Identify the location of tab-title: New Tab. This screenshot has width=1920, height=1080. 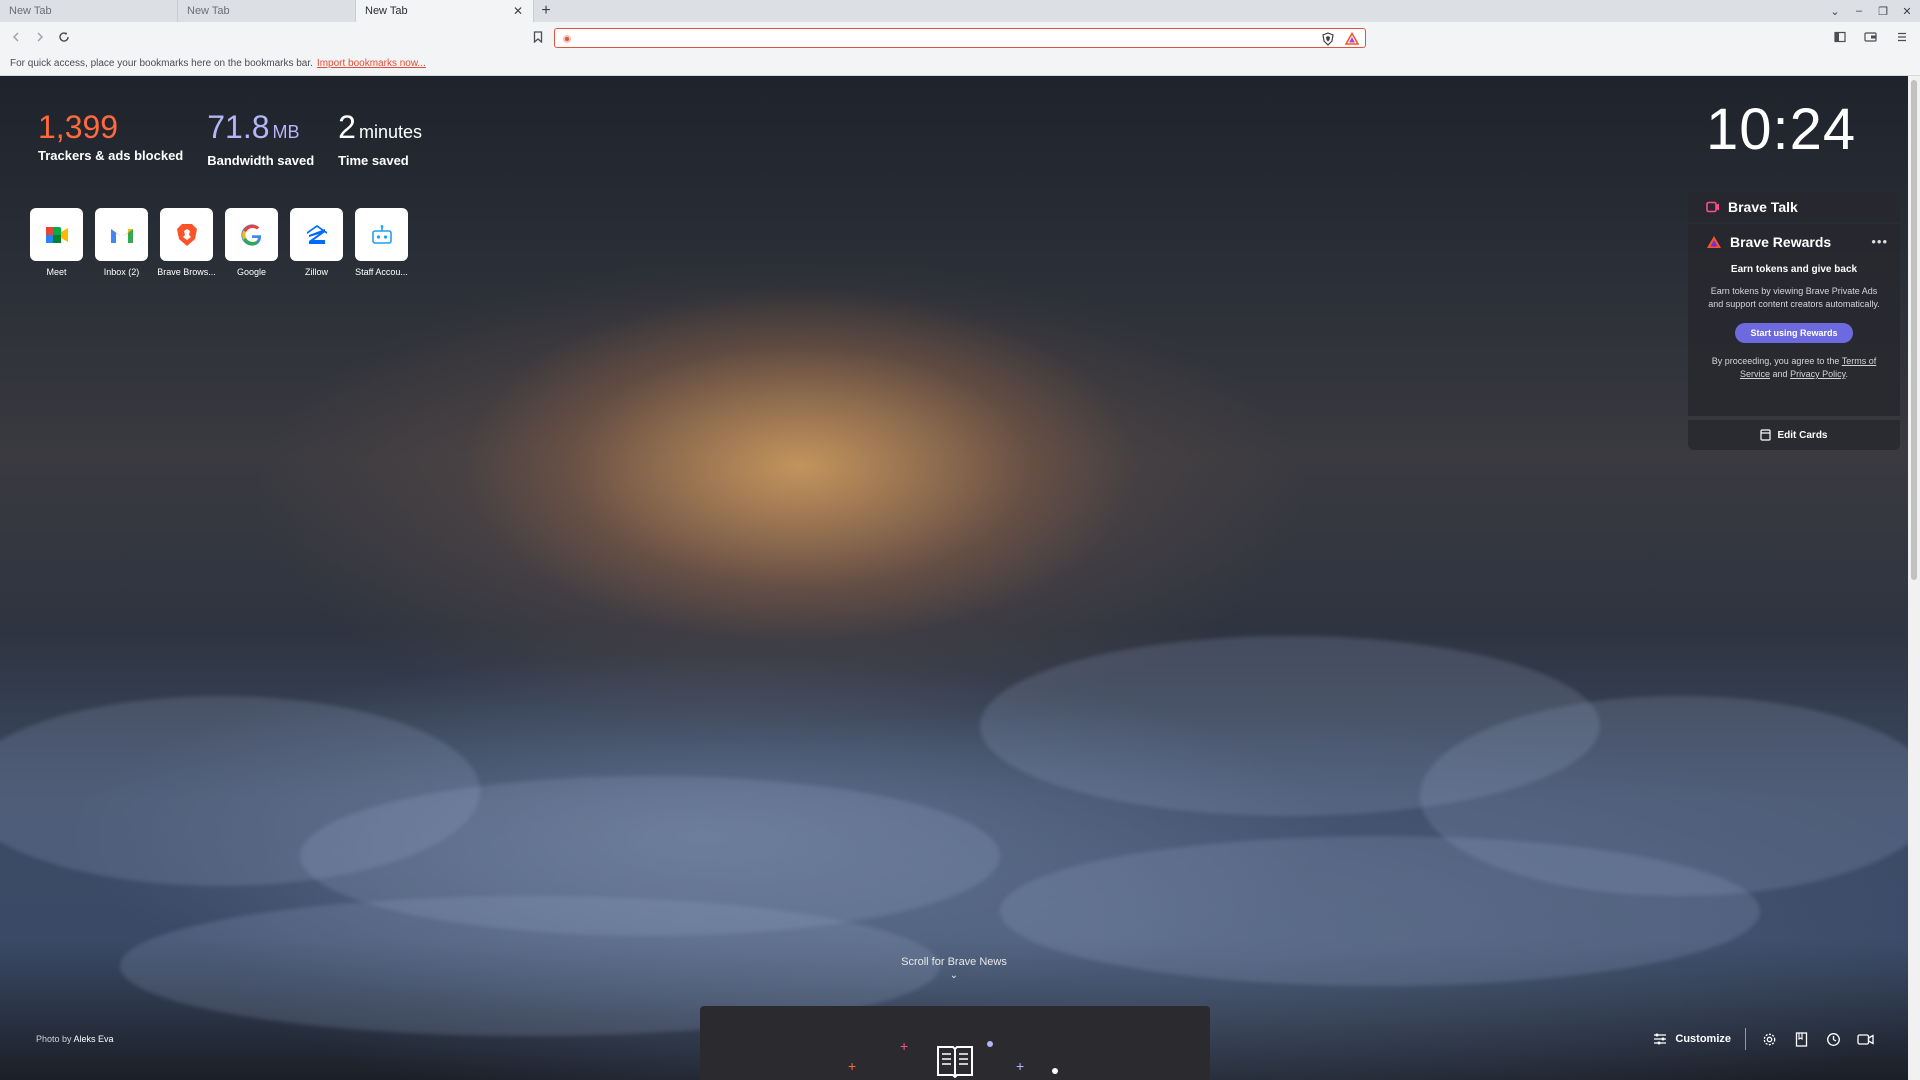
(208, 11).